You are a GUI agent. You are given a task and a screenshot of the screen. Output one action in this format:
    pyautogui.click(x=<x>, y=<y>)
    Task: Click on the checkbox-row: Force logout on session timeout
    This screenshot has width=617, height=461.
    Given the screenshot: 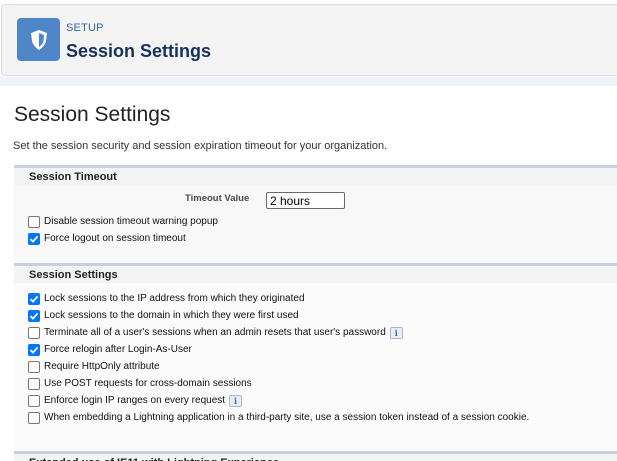 What is the action you would take?
    pyautogui.click(x=315, y=238)
    